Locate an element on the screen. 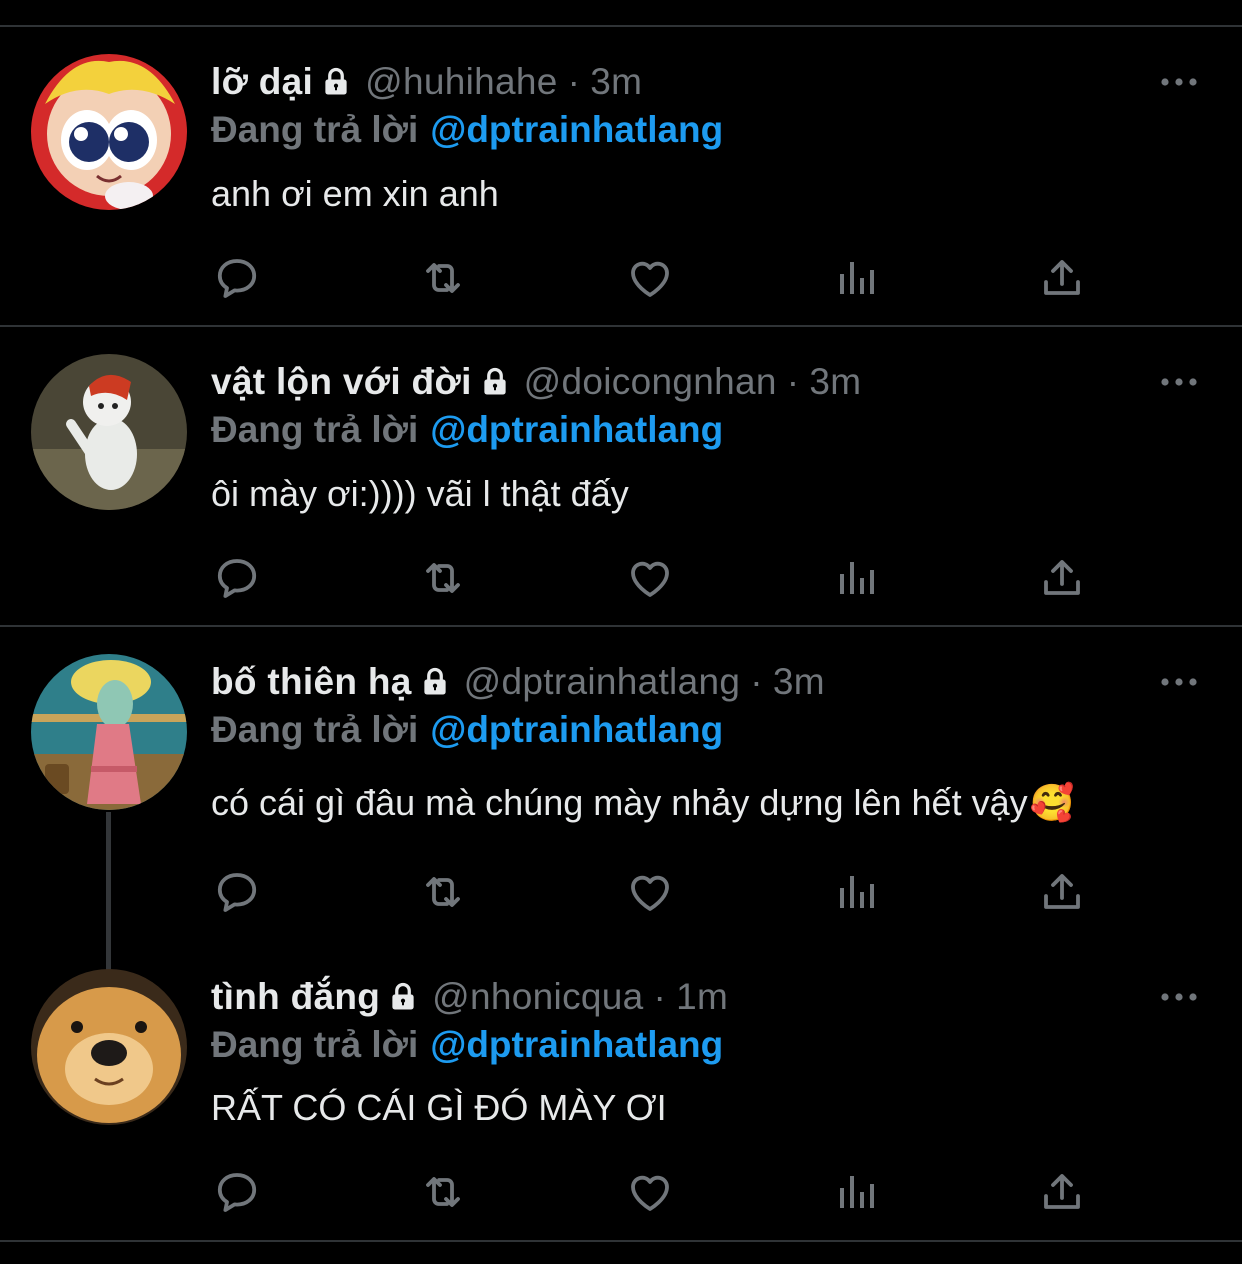  tweet-text: ôi mày ơi:)))) vãi l thật đấy is located at coordinates (421, 494).